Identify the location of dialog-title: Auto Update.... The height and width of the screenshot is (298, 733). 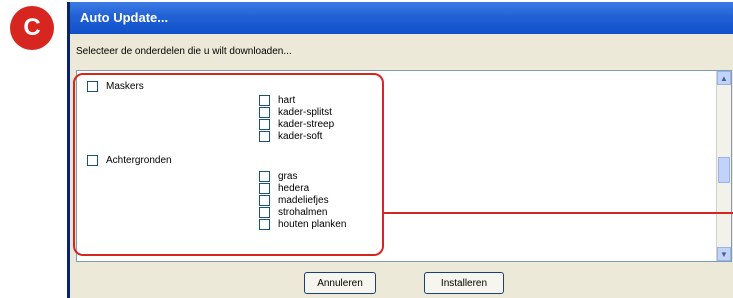
(401, 18).